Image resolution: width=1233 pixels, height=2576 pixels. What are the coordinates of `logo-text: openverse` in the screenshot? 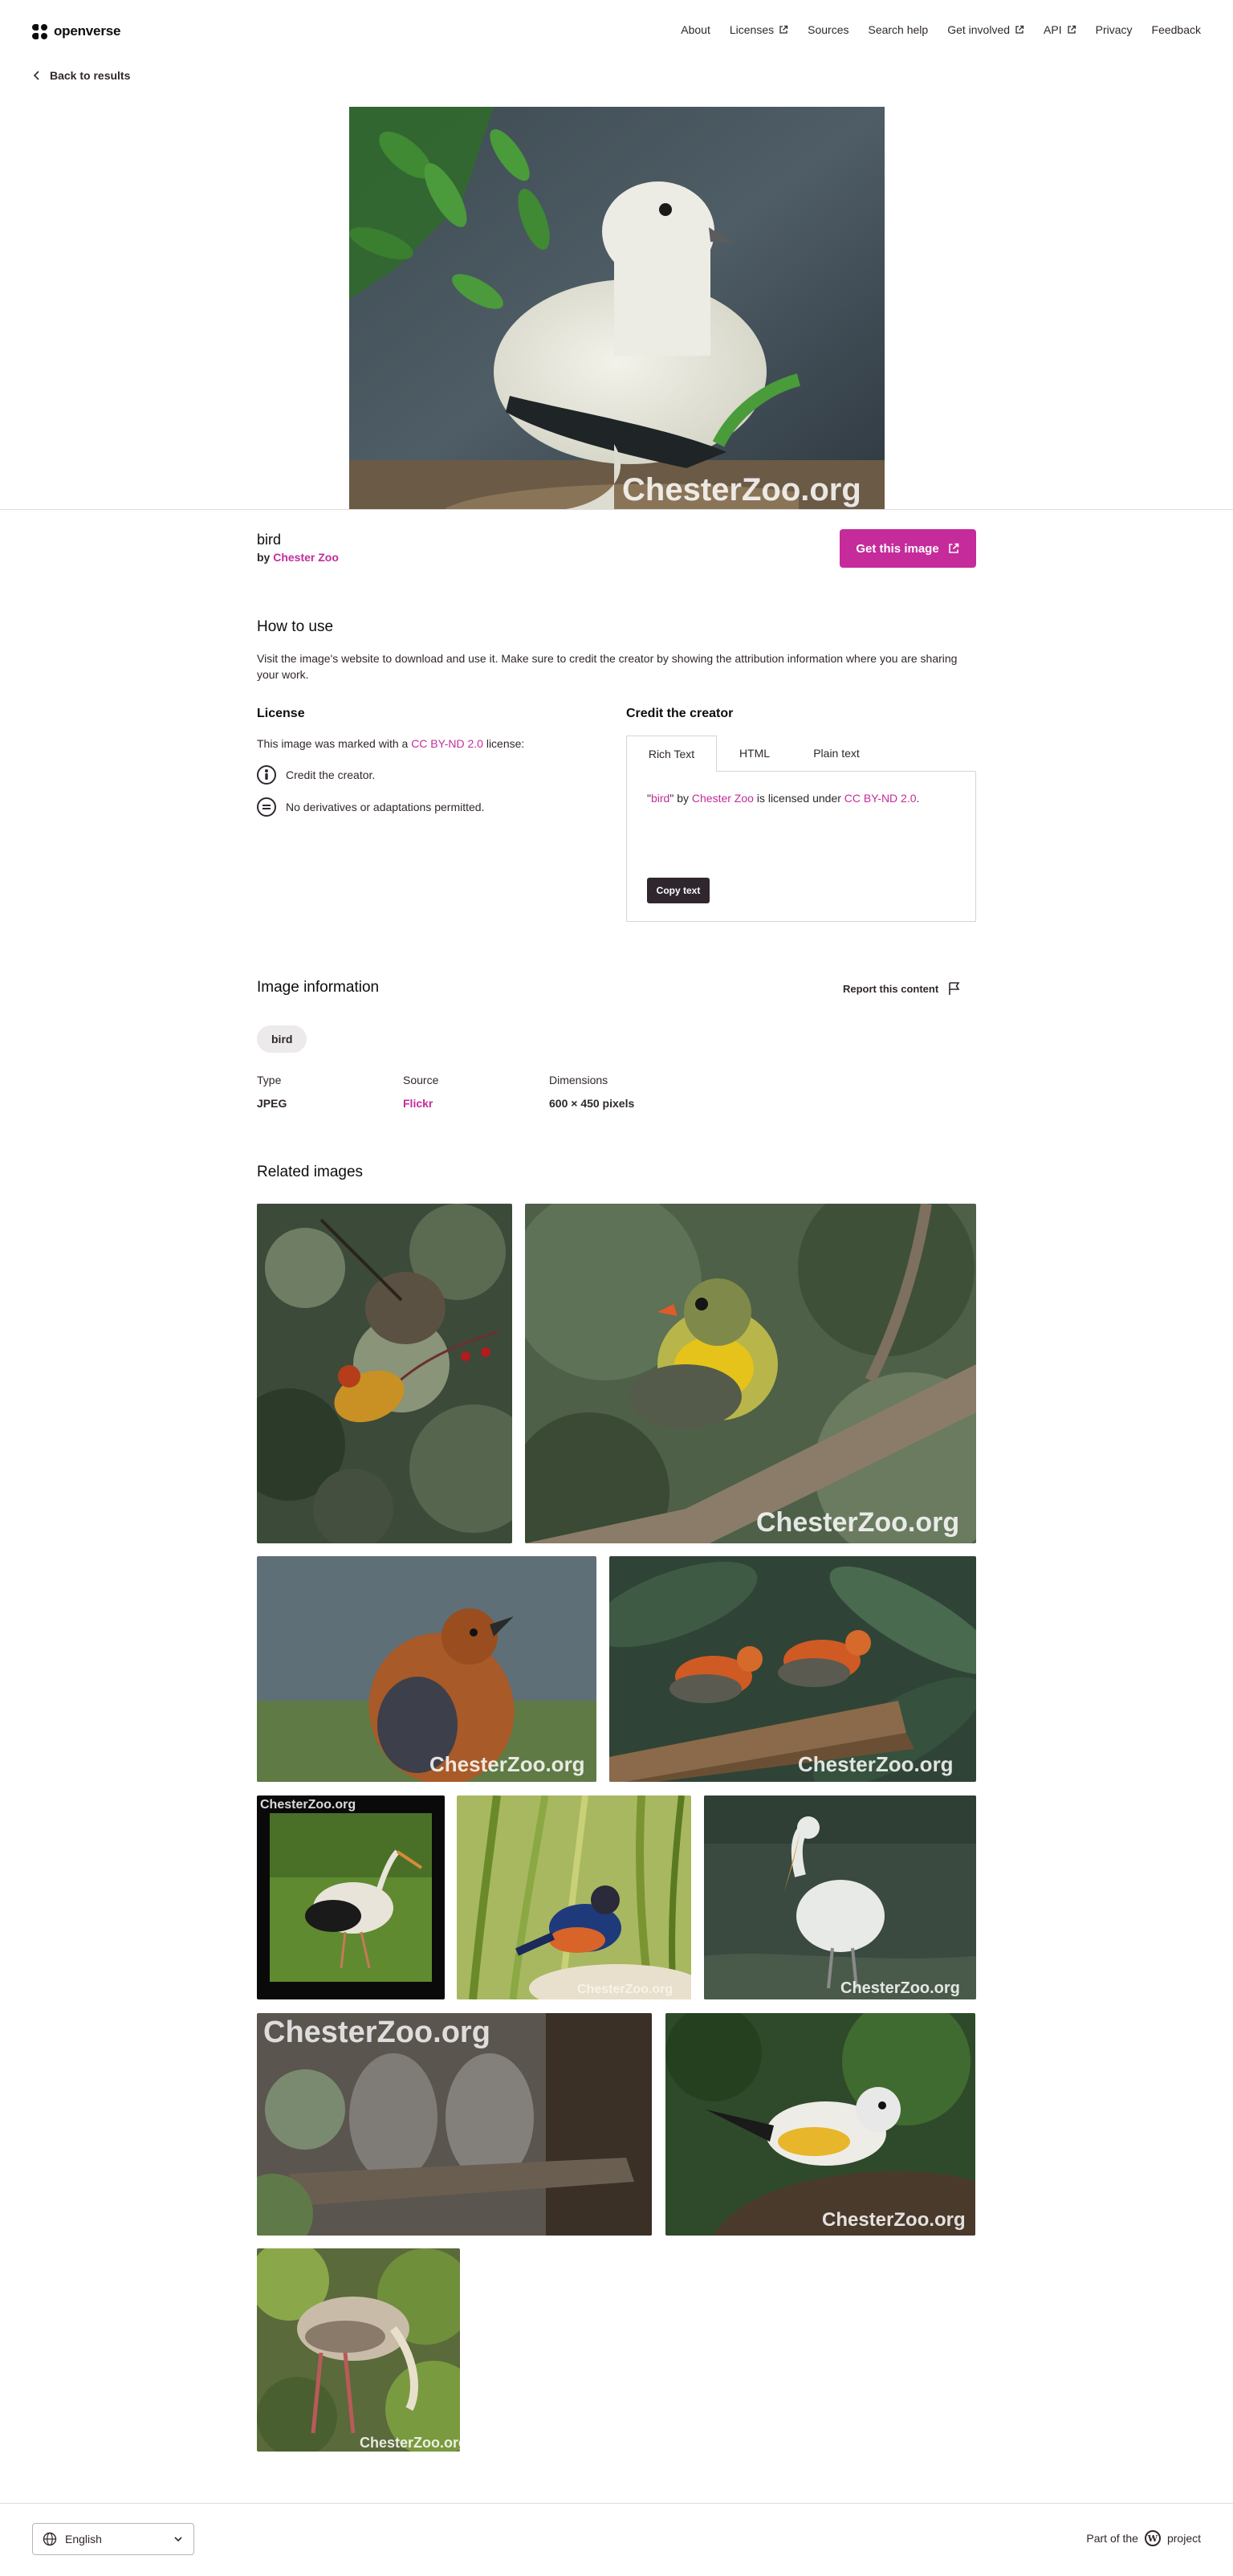 It's located at (88, 31).